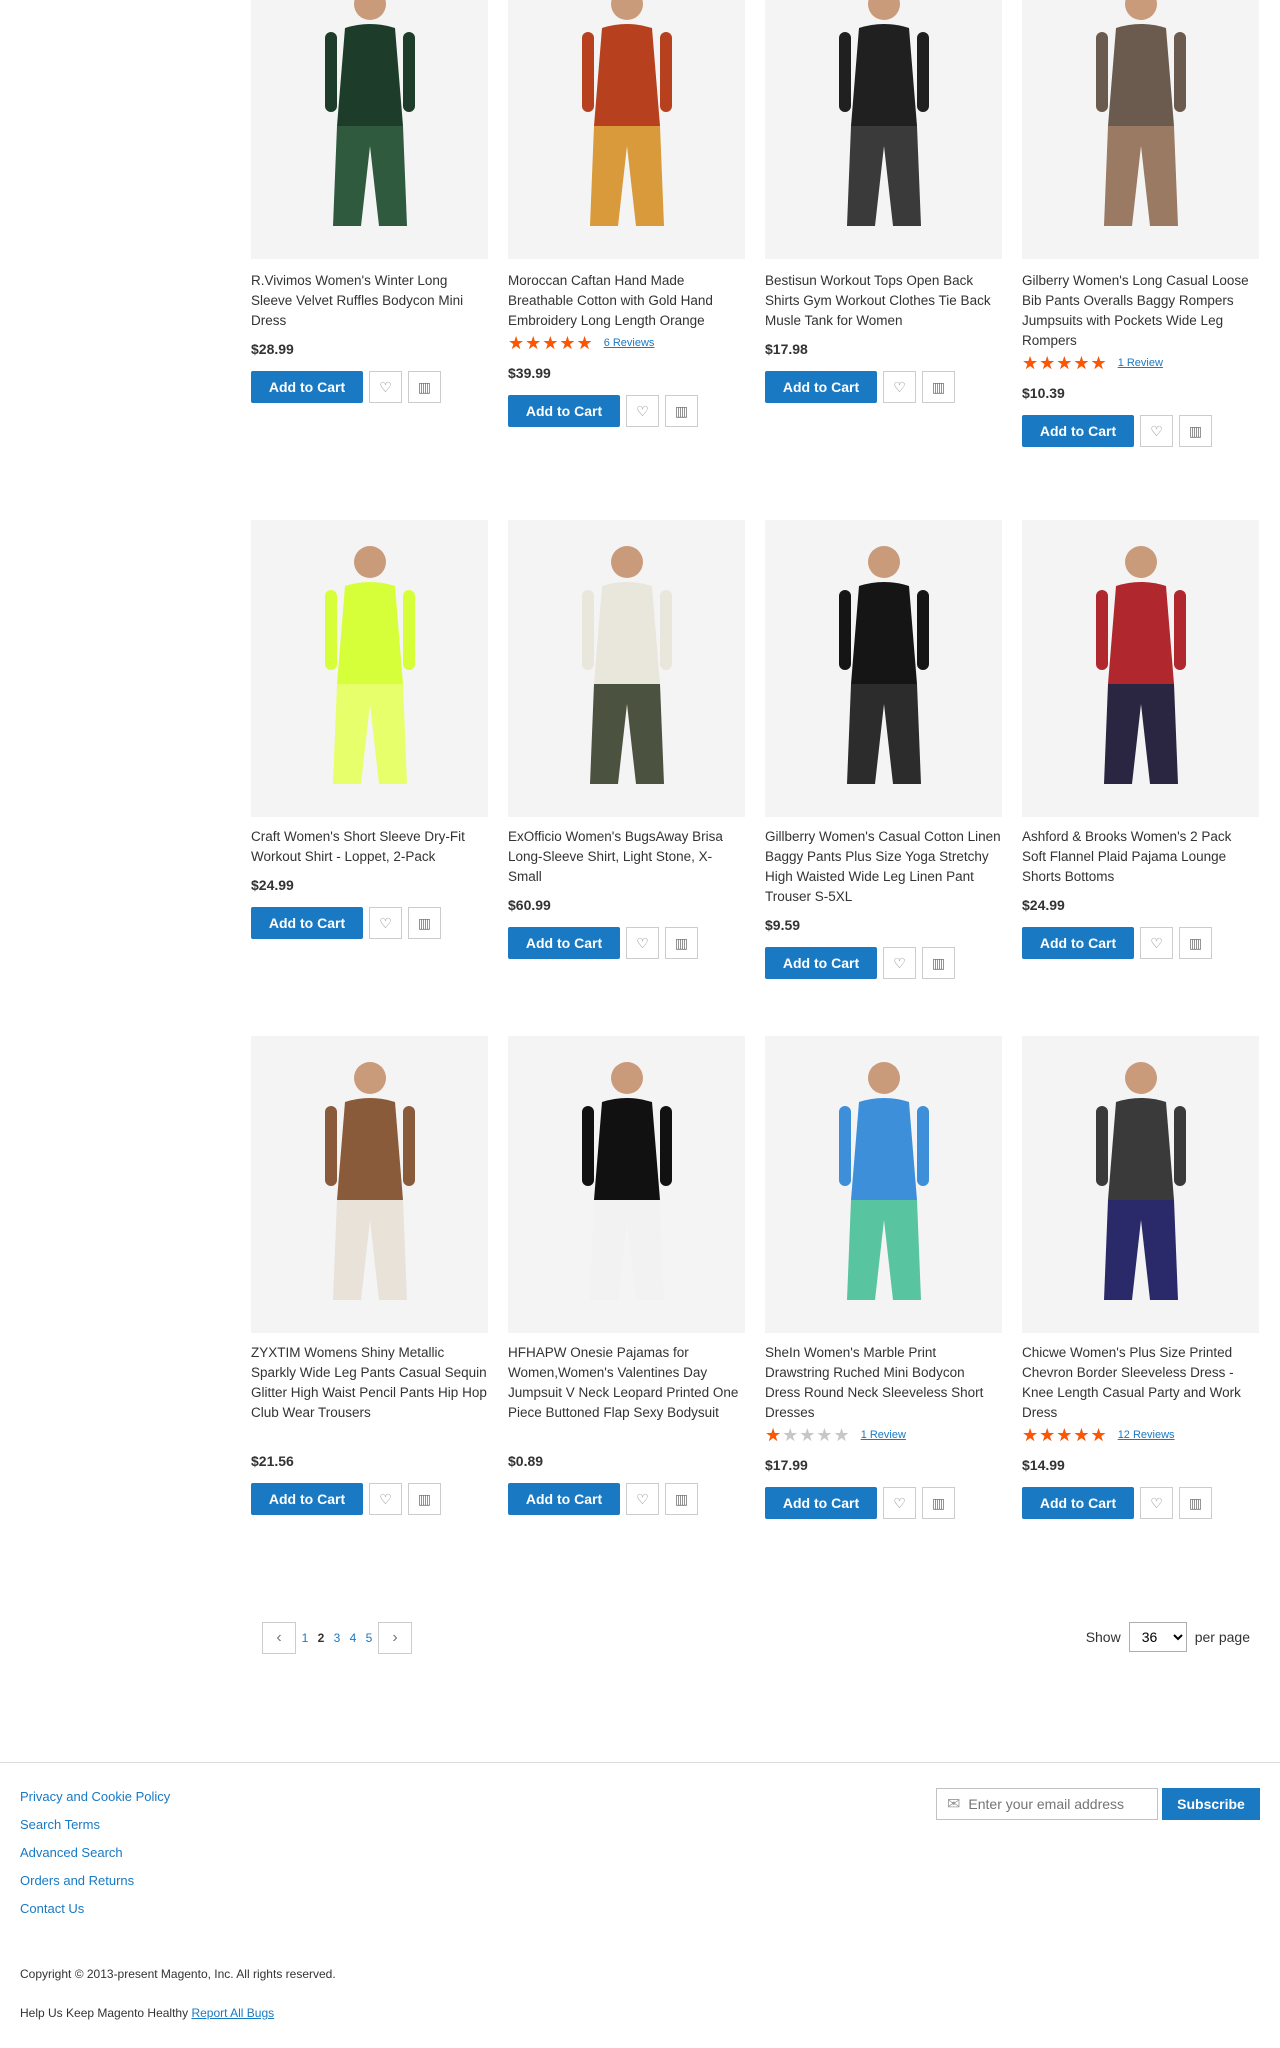 The height and width of the screenshot is (2048, 1280). Describe the element at coordinates (337, 1638) in the screenshot. I see `page-link-3: 3` at that location.